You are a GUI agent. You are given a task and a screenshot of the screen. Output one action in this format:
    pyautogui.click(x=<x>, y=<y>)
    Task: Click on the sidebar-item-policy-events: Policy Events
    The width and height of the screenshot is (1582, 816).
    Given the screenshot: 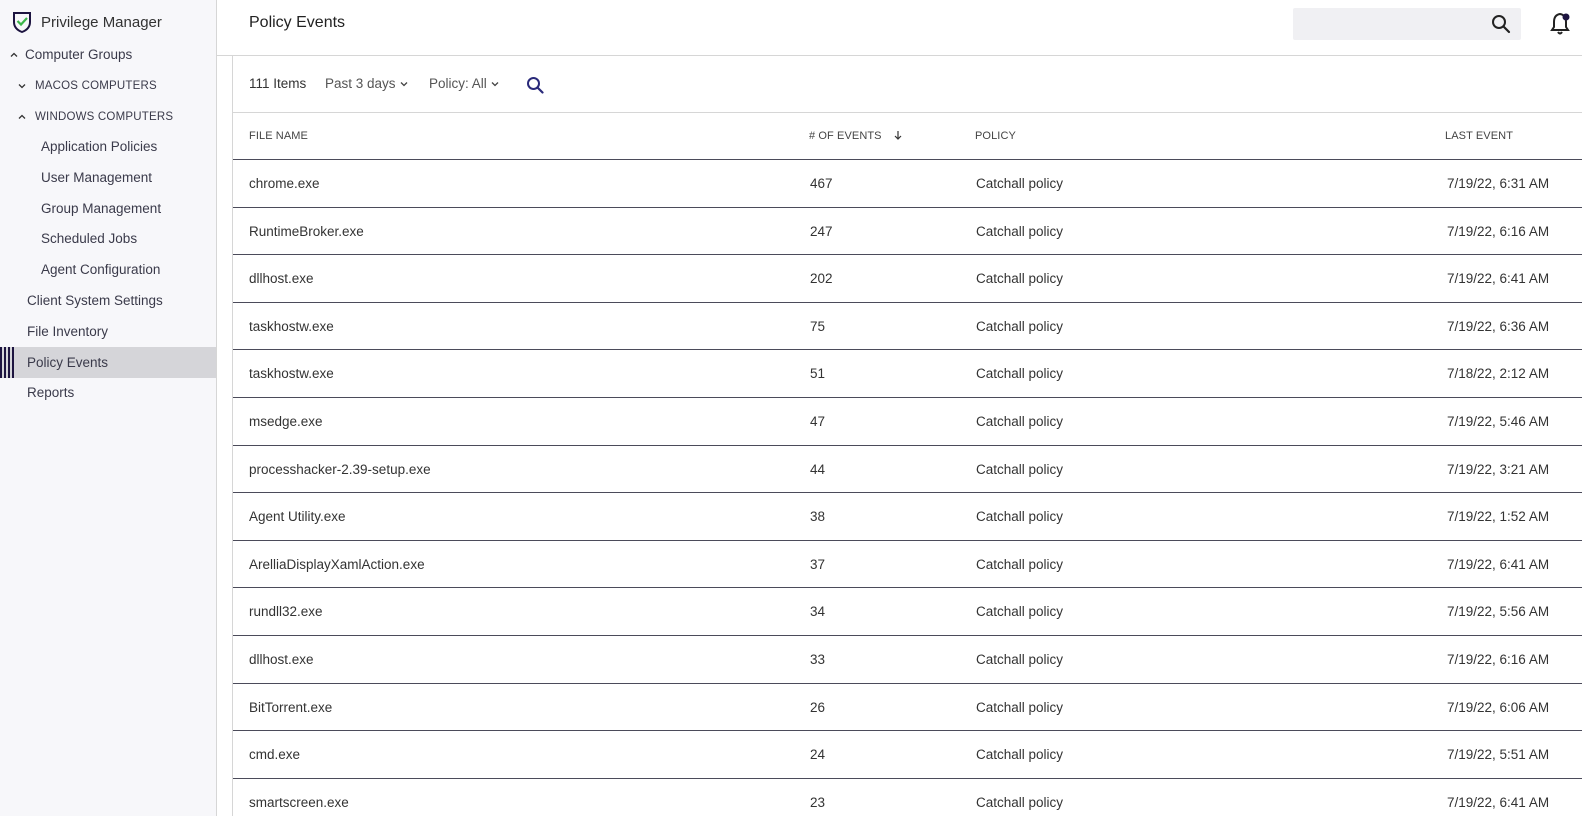 What is the action you would take?
    pyautogui.click(x=108, y=362)
    